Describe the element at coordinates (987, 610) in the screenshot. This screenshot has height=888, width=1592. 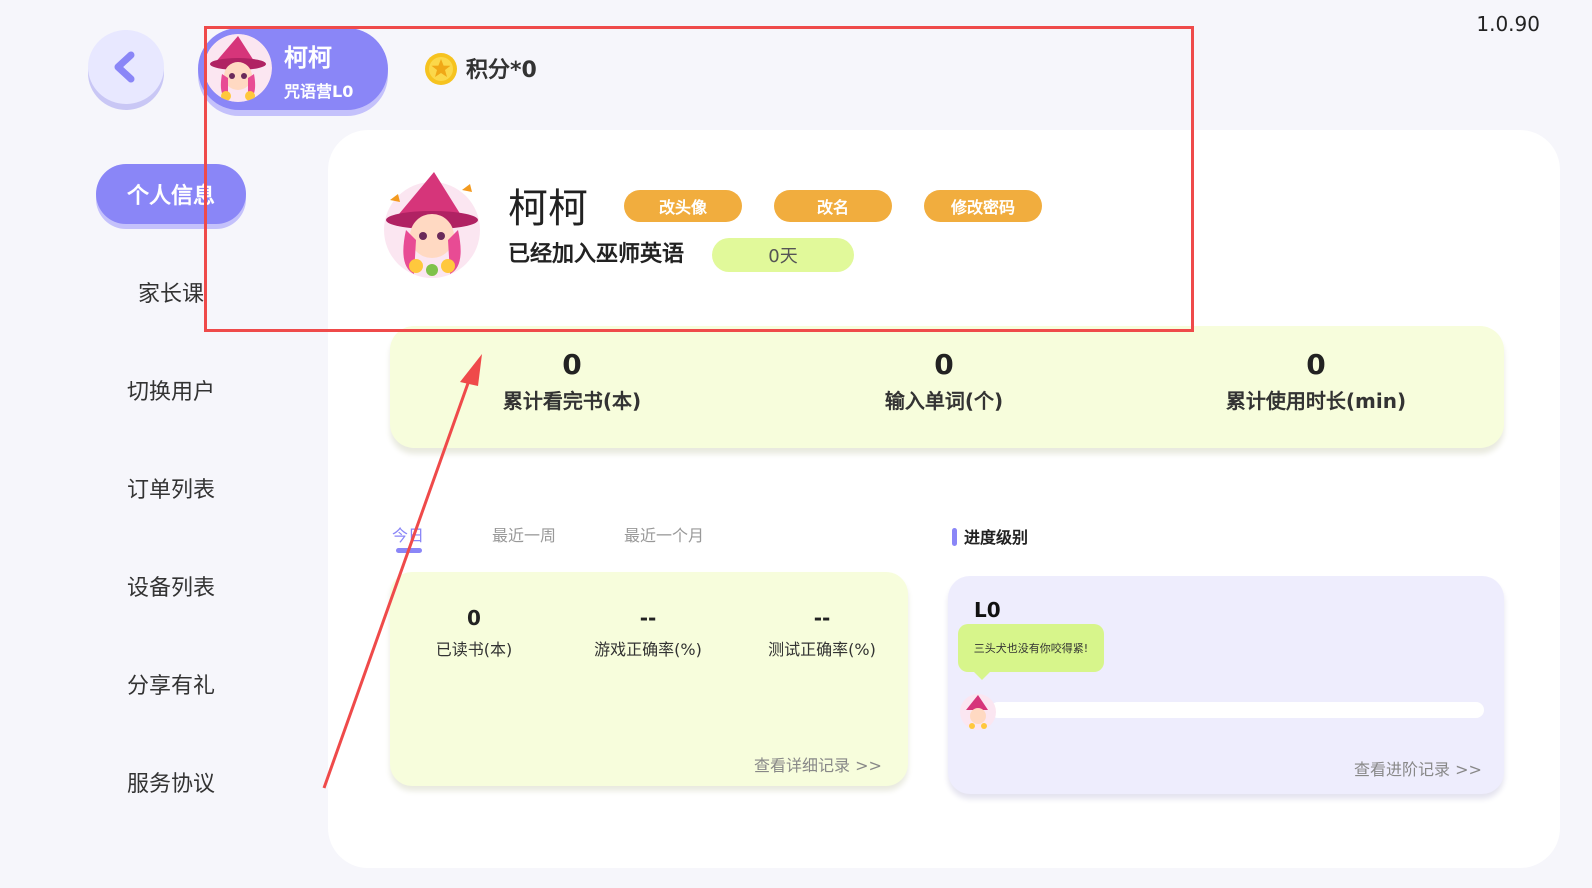
I see `level-label: L0` at that location.